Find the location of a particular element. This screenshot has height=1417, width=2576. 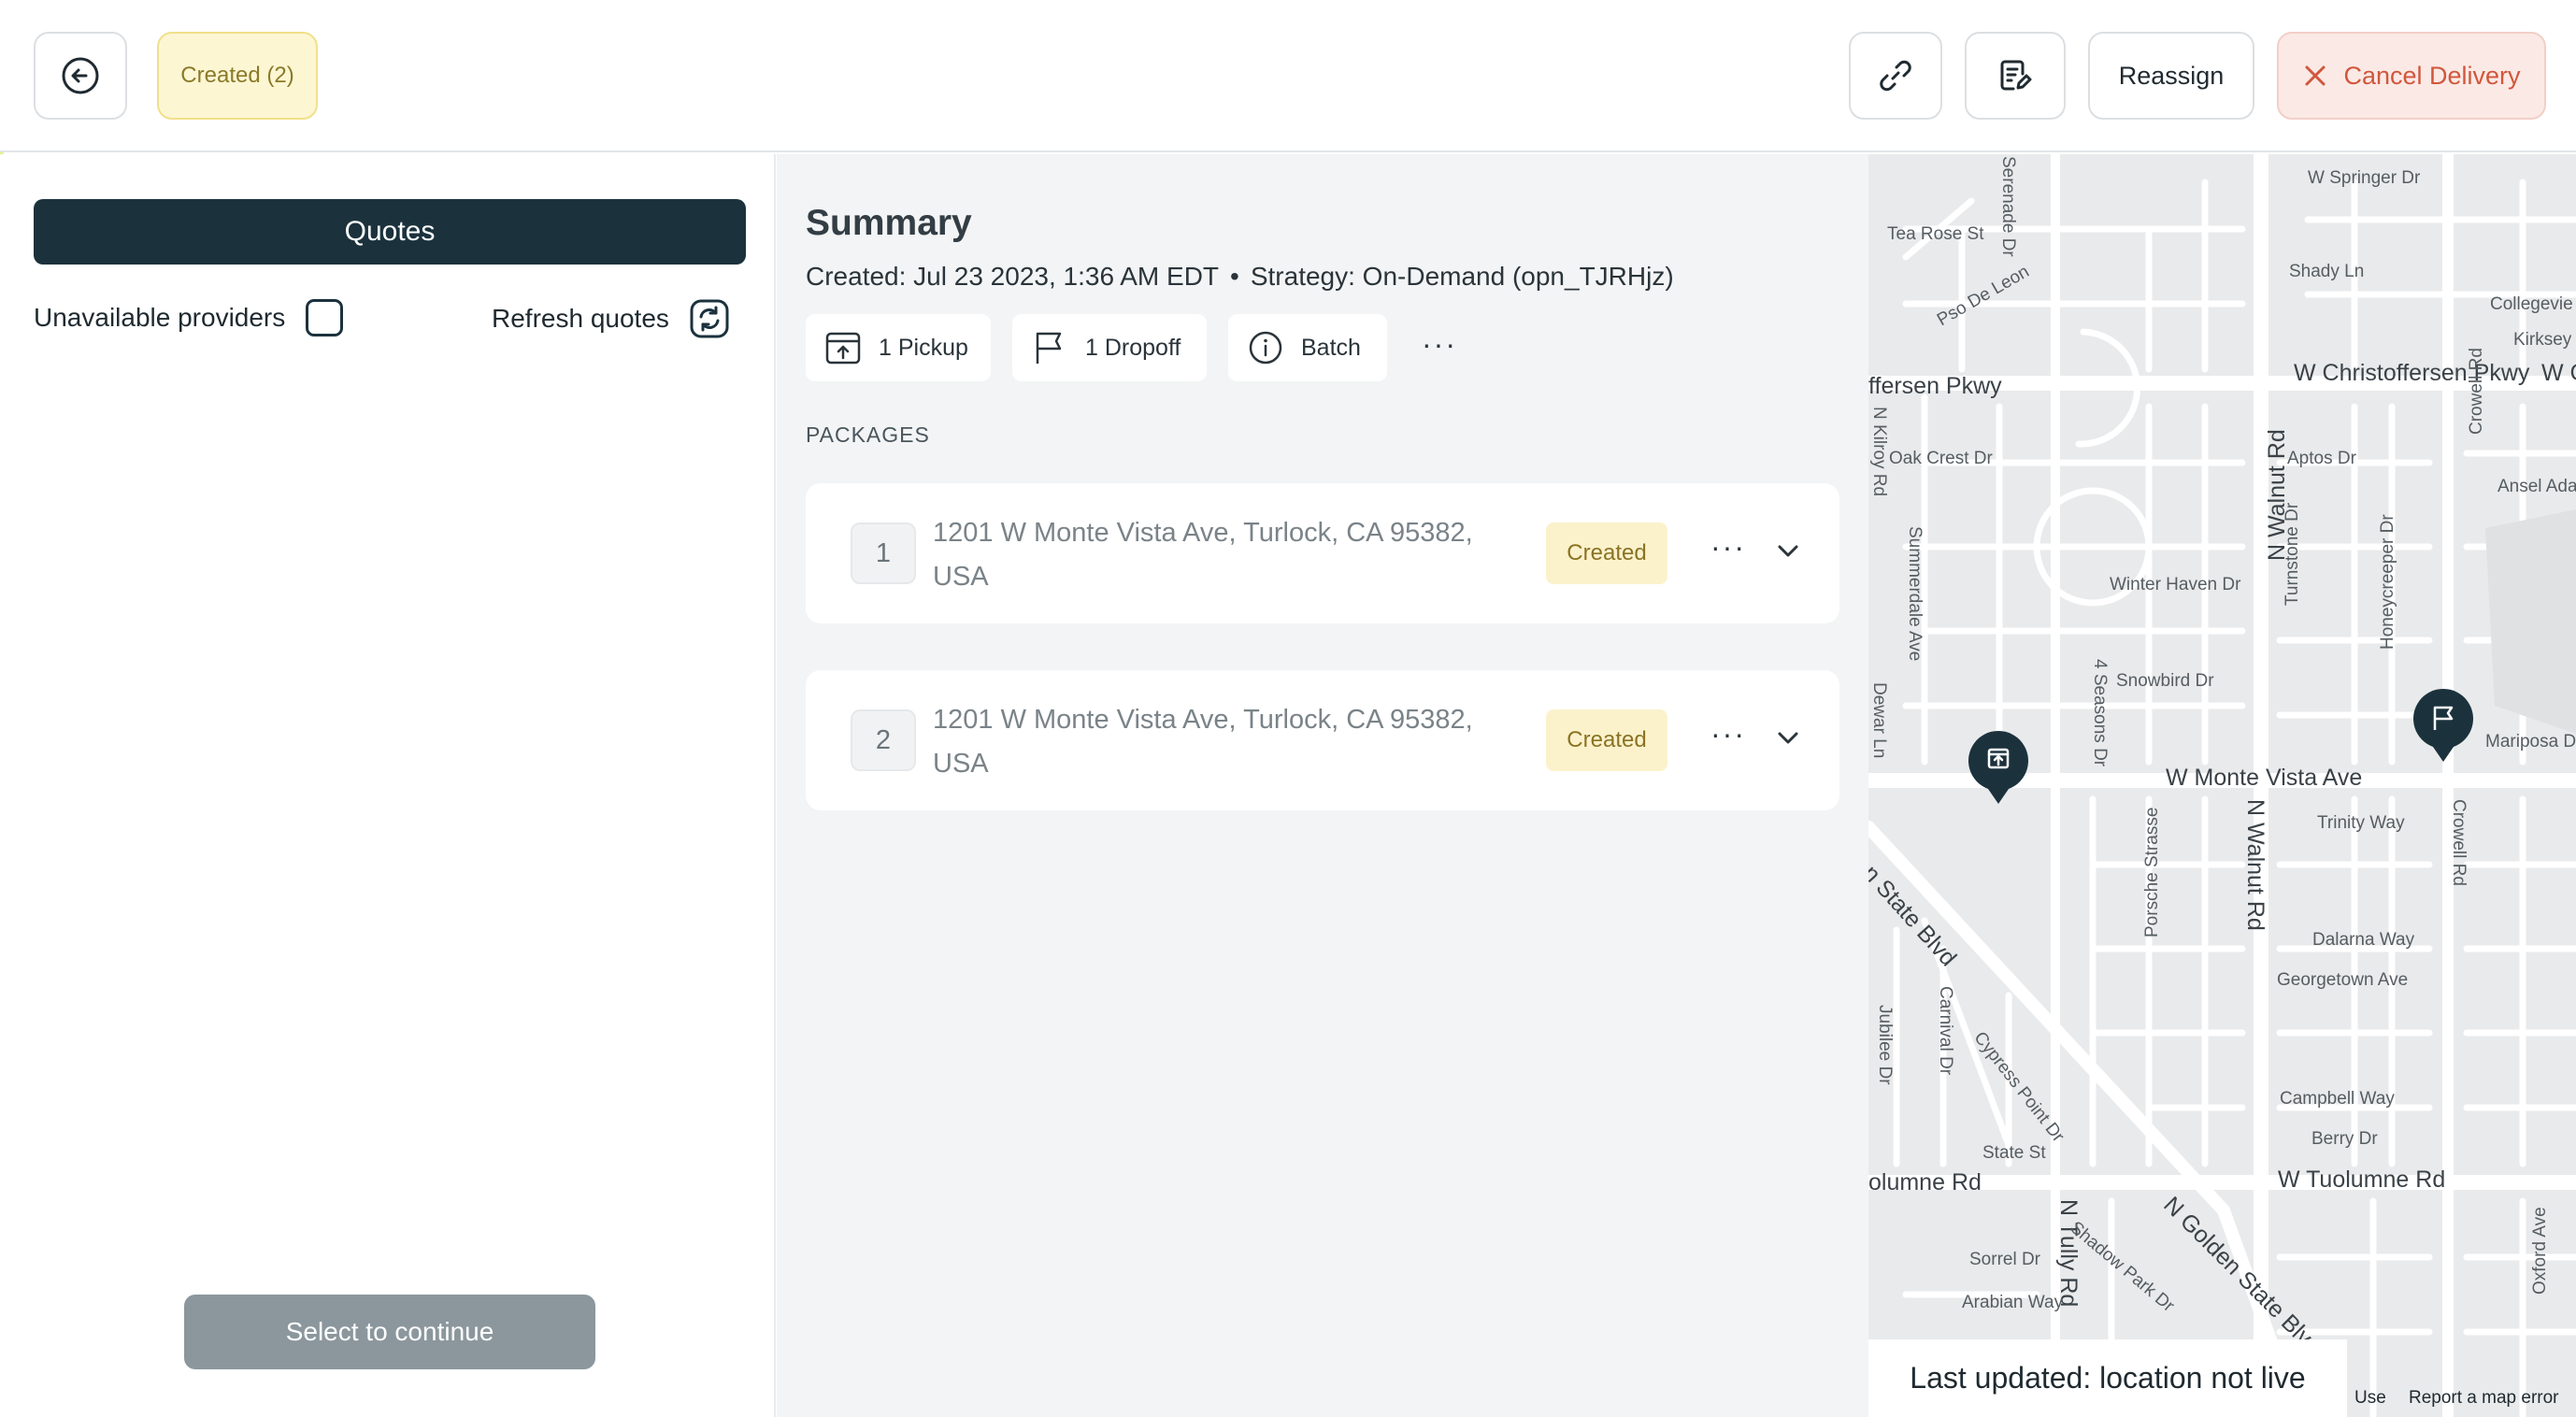

map-label: W Tuolumne Rd is located at coordinates (2362, 1180).